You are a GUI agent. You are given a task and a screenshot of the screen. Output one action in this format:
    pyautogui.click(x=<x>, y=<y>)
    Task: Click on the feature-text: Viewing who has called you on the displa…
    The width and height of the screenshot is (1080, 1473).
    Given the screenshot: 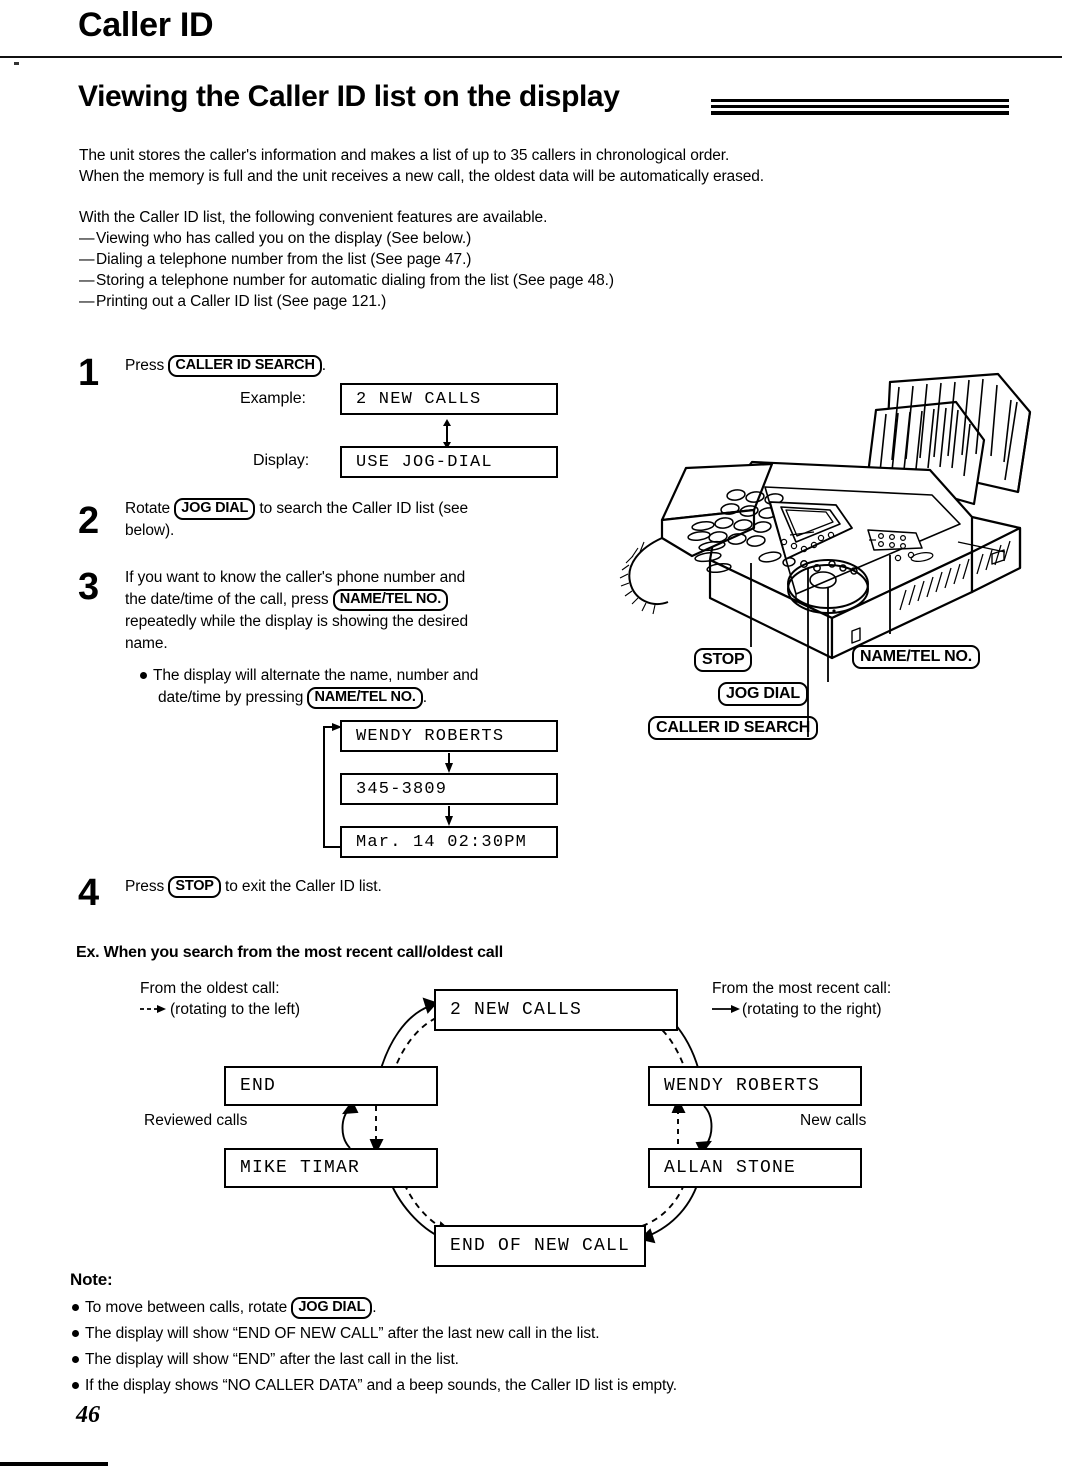 What is the action you would take?
    pyautogui.click(x=284, y=238)
    